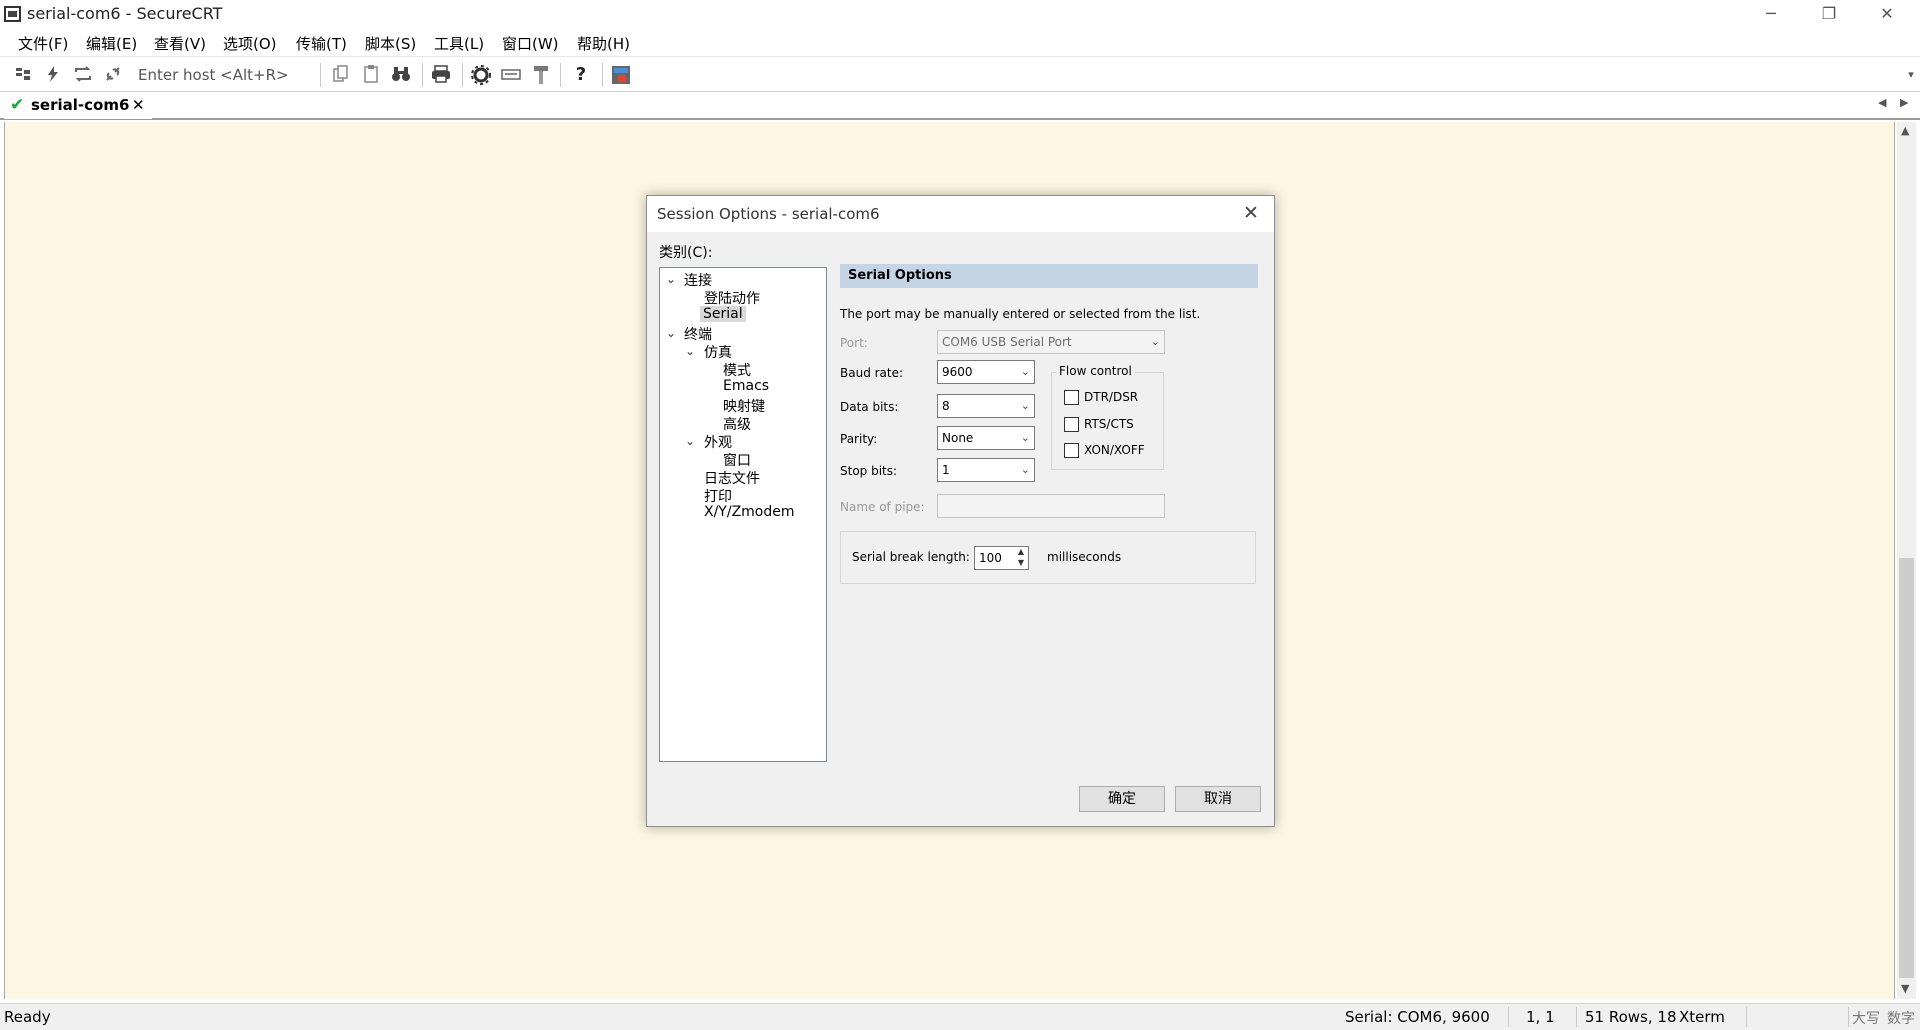  Describe the element at coordinates (1021, 564) in the screenshot. I see `spin-down-icon: ▼` at that location.